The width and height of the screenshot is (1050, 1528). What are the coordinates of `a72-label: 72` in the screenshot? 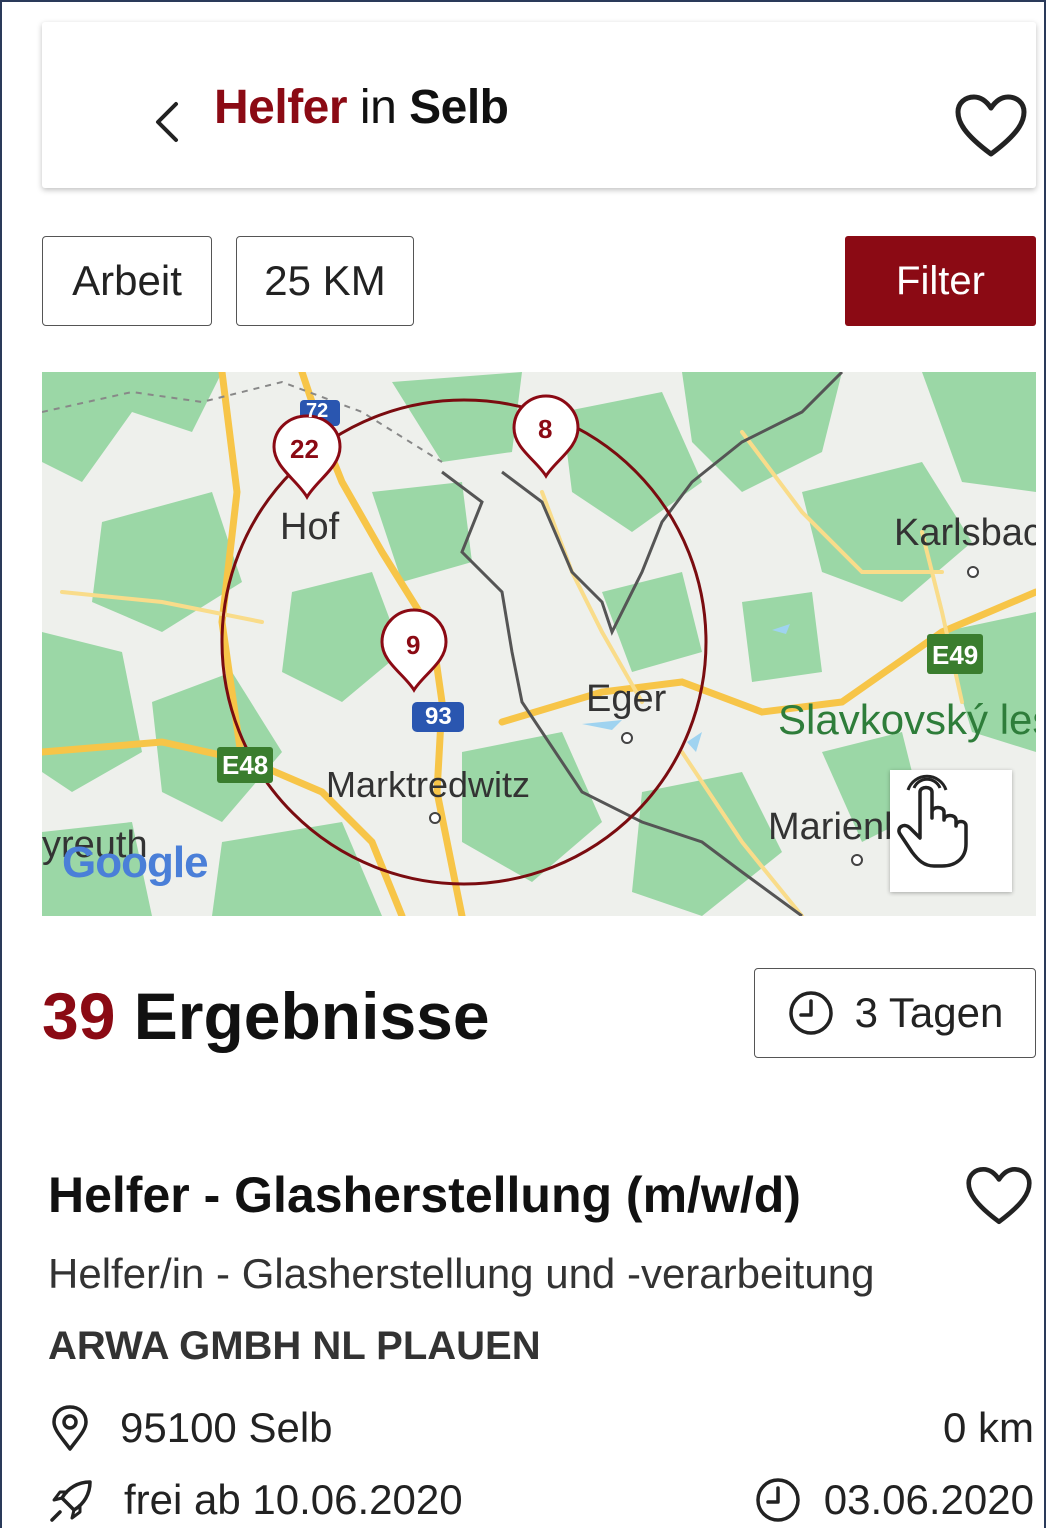 It's located at (317, 411).